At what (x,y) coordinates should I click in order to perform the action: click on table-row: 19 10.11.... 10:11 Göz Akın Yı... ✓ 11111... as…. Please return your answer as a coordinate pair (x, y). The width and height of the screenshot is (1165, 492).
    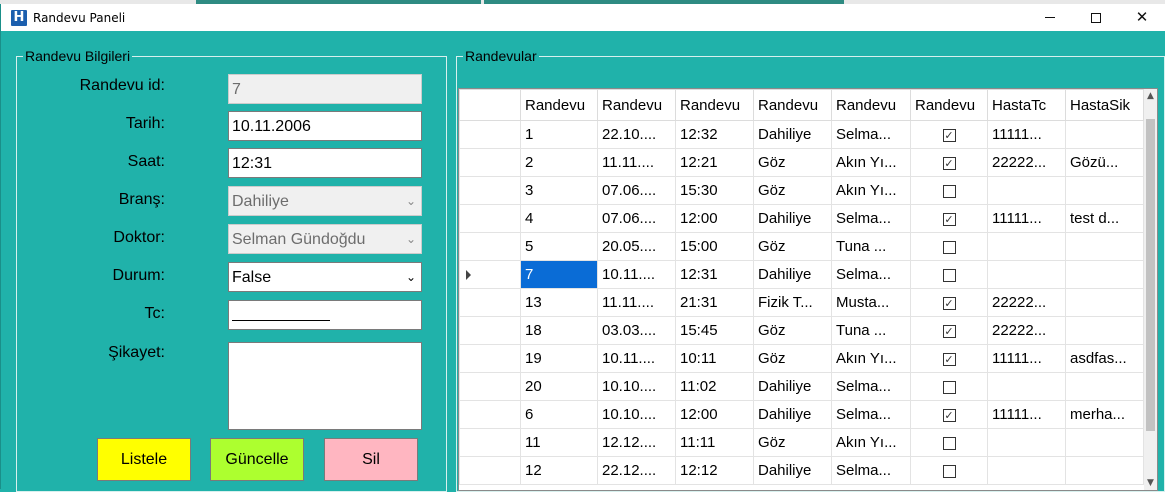
    Looking at the image, I should click on (801, 358).